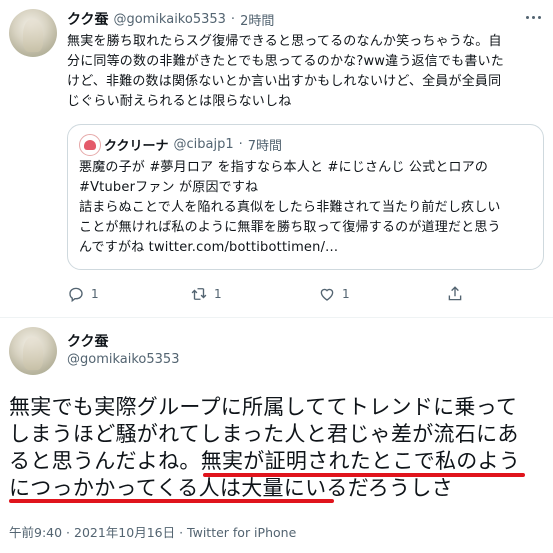 This screenshot has width=553, height=553. What do you see at coordinates (284, 167) in the screenshot?
I see `quote-text-line: 悪魔の子が #夢月ロア を指すなら本人と #にじさんじ 公式とロアの` at bounding box center [284, 167].